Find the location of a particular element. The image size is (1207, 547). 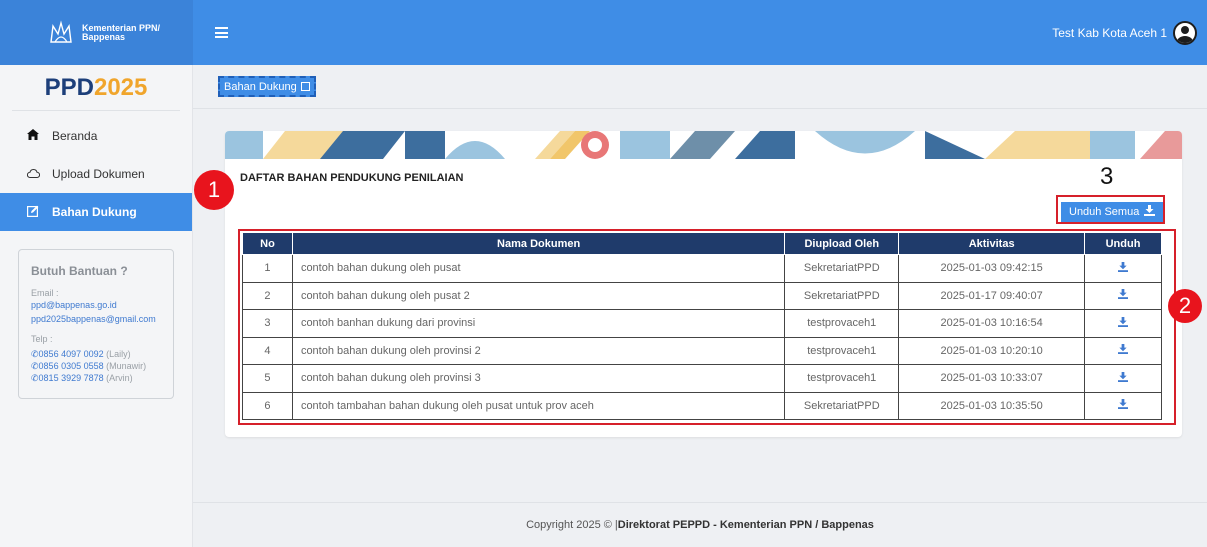

card-title: DAFTAR BAHAN PENDUKUNG PENILAIAN is located at coordinates (352, 178).